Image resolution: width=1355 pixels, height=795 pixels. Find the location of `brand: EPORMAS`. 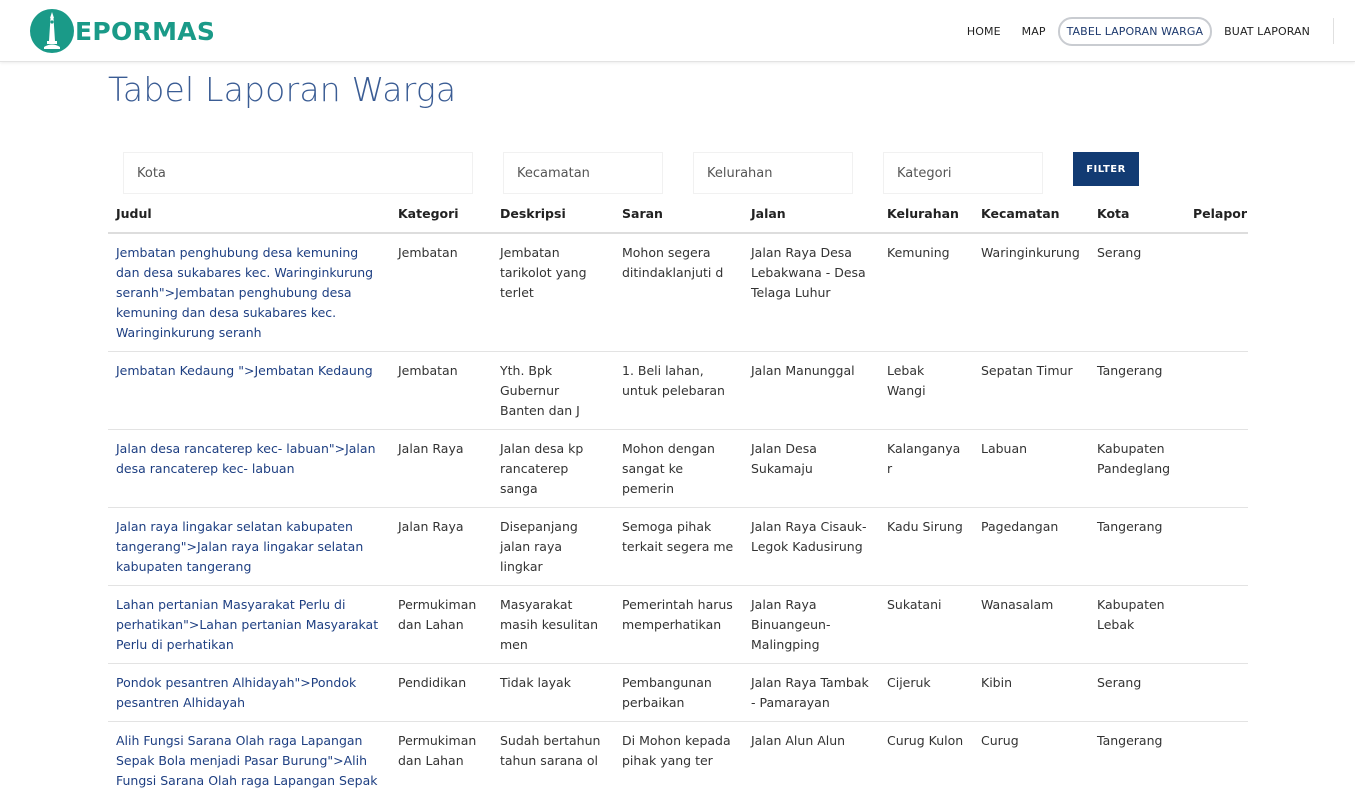

brand: EPORMAS is located at coordinates (122, 31).